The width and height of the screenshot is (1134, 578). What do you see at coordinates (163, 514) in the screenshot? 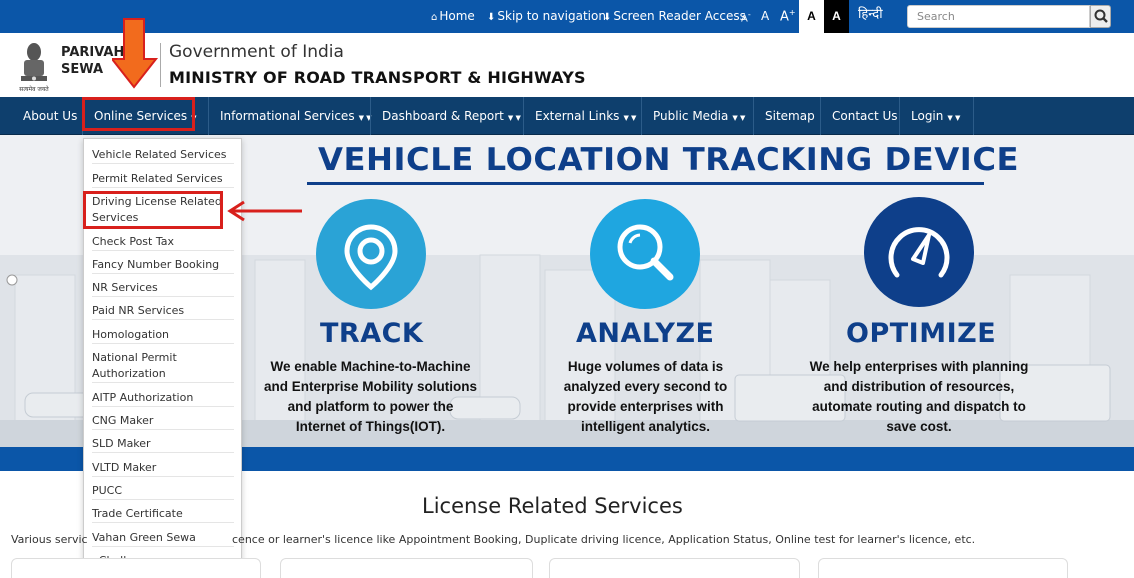
I see `dropdown-item-trade-certificate: Trade Certificate` at bounding box center [163, 514].